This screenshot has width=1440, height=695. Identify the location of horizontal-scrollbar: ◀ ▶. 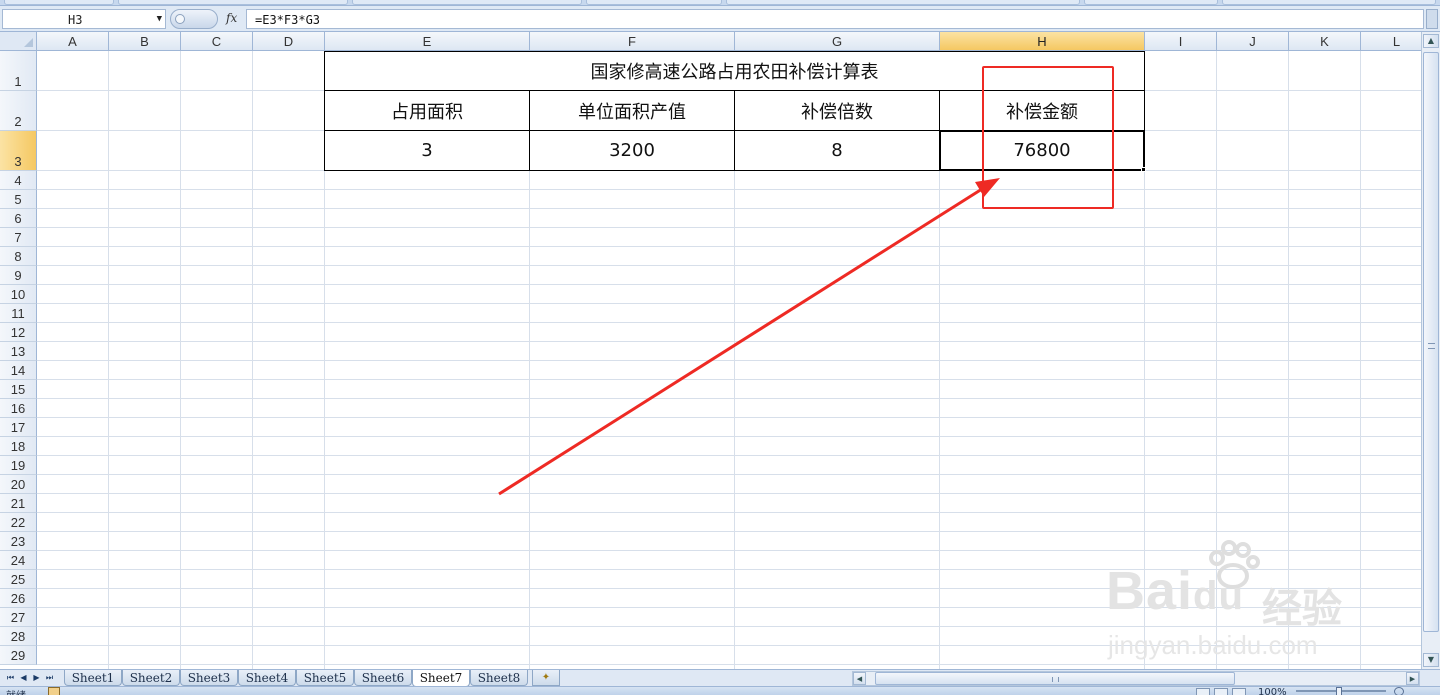
(1136, 678).